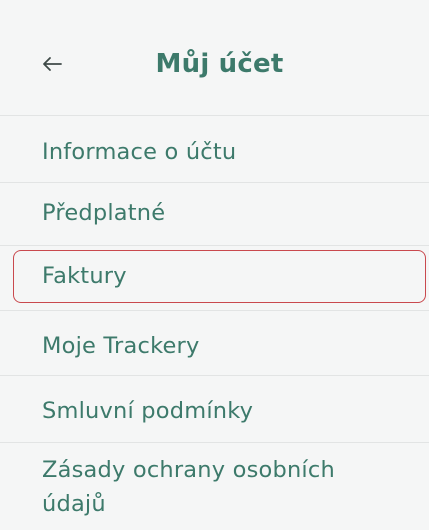 The image size is (429, 530). Describe the element at coordinates (121, 346) in the screenshot. I see `menu-item-label: Moje Trackery` at that location.